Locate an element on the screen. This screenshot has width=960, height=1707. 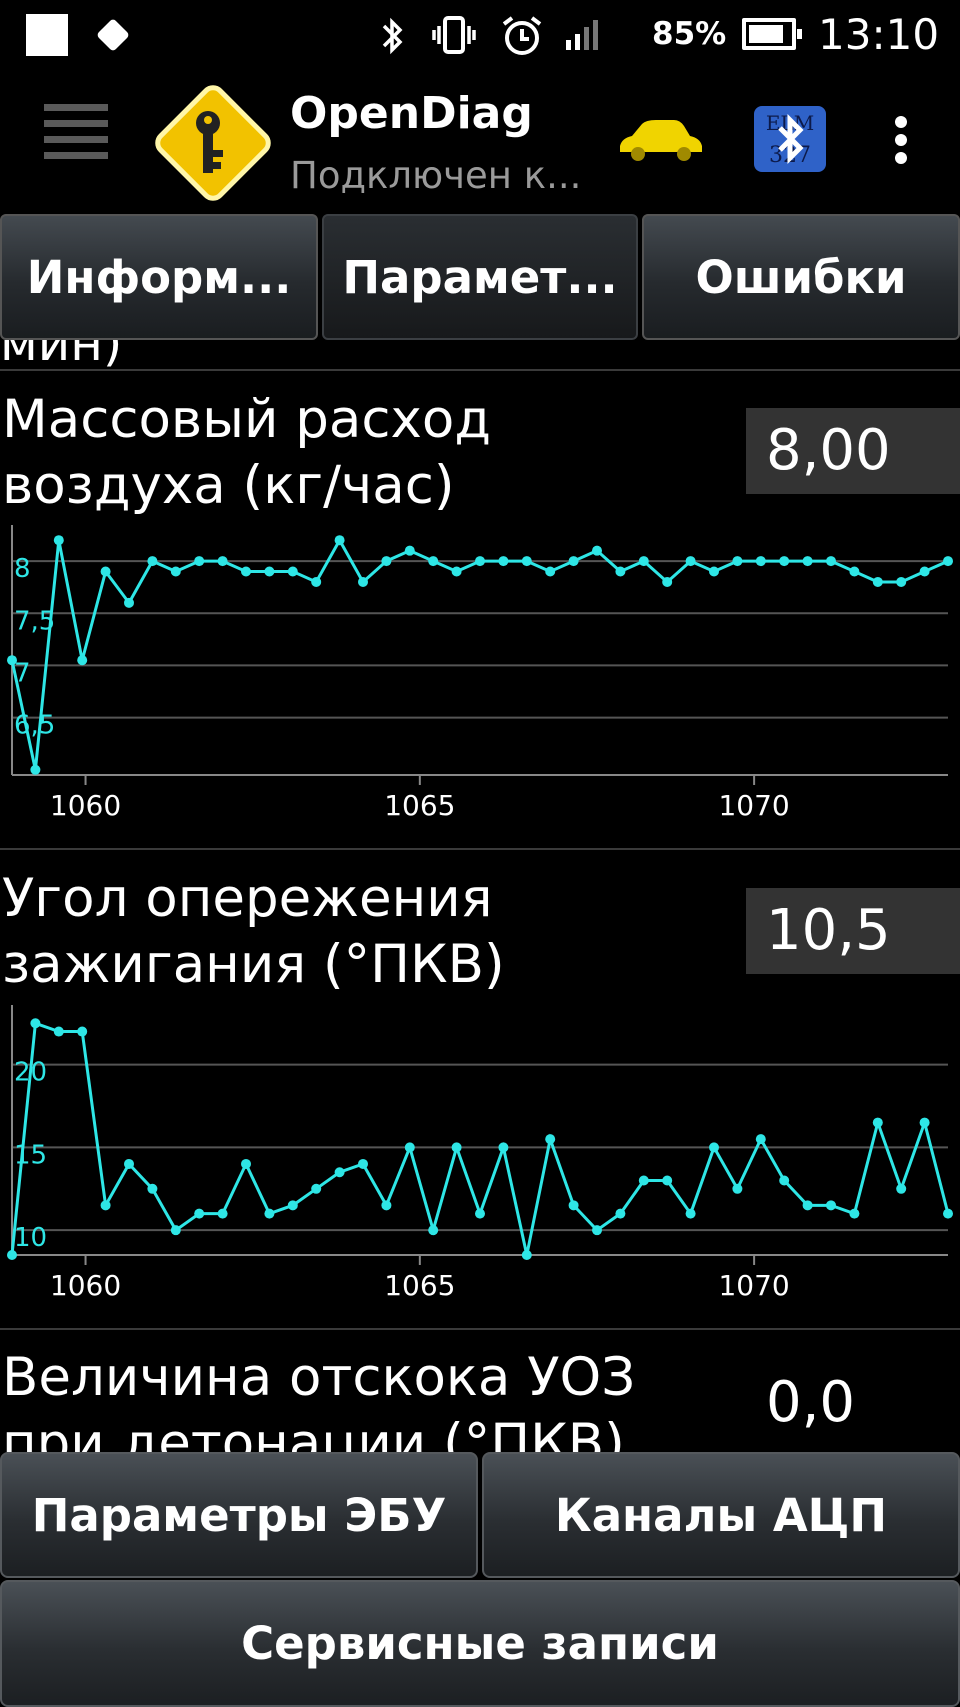
param-name-line: зажигания (°ПКВ) is located at coordinates (253, 964).